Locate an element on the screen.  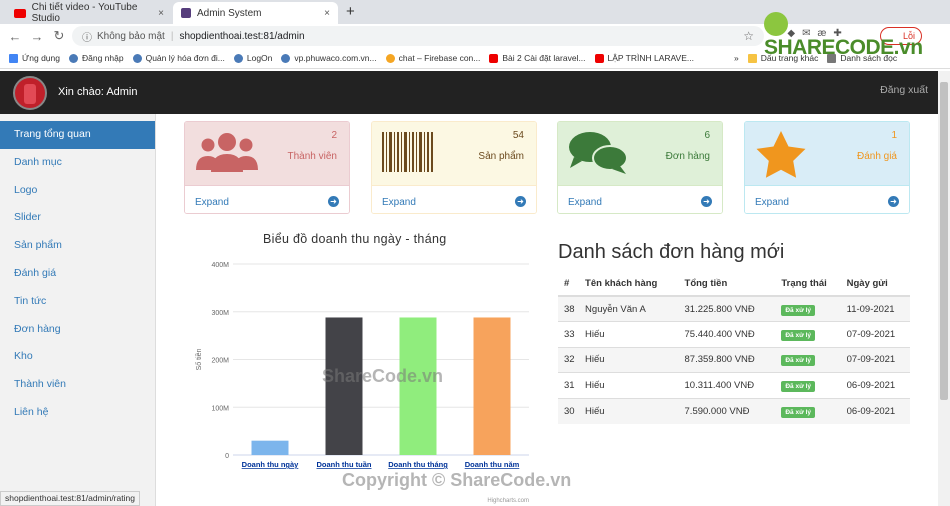
order-date: 06-09-2021 is located at coordinates (875, 410).